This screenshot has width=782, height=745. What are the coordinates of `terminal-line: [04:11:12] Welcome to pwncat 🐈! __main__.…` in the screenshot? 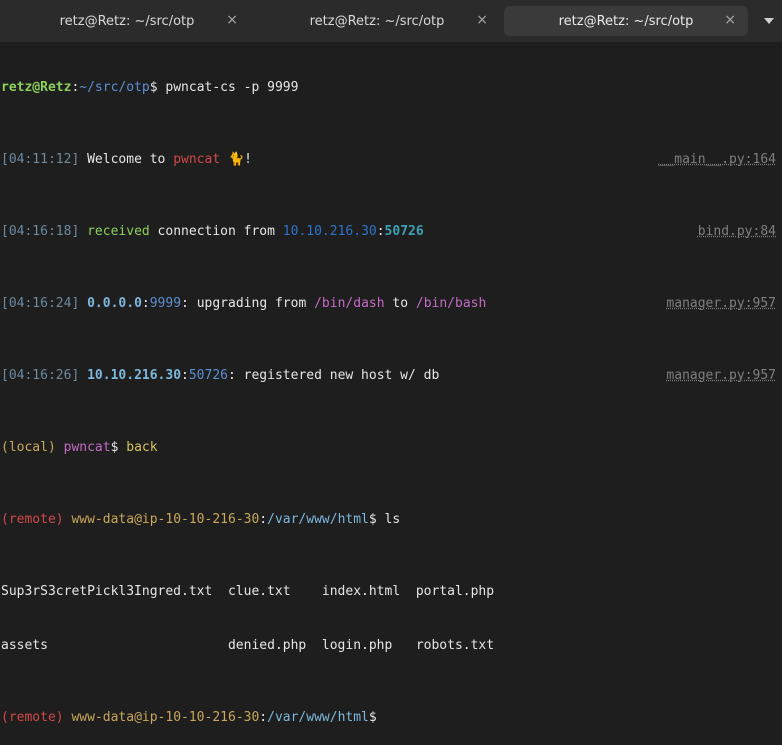 It's located at (391, 160).